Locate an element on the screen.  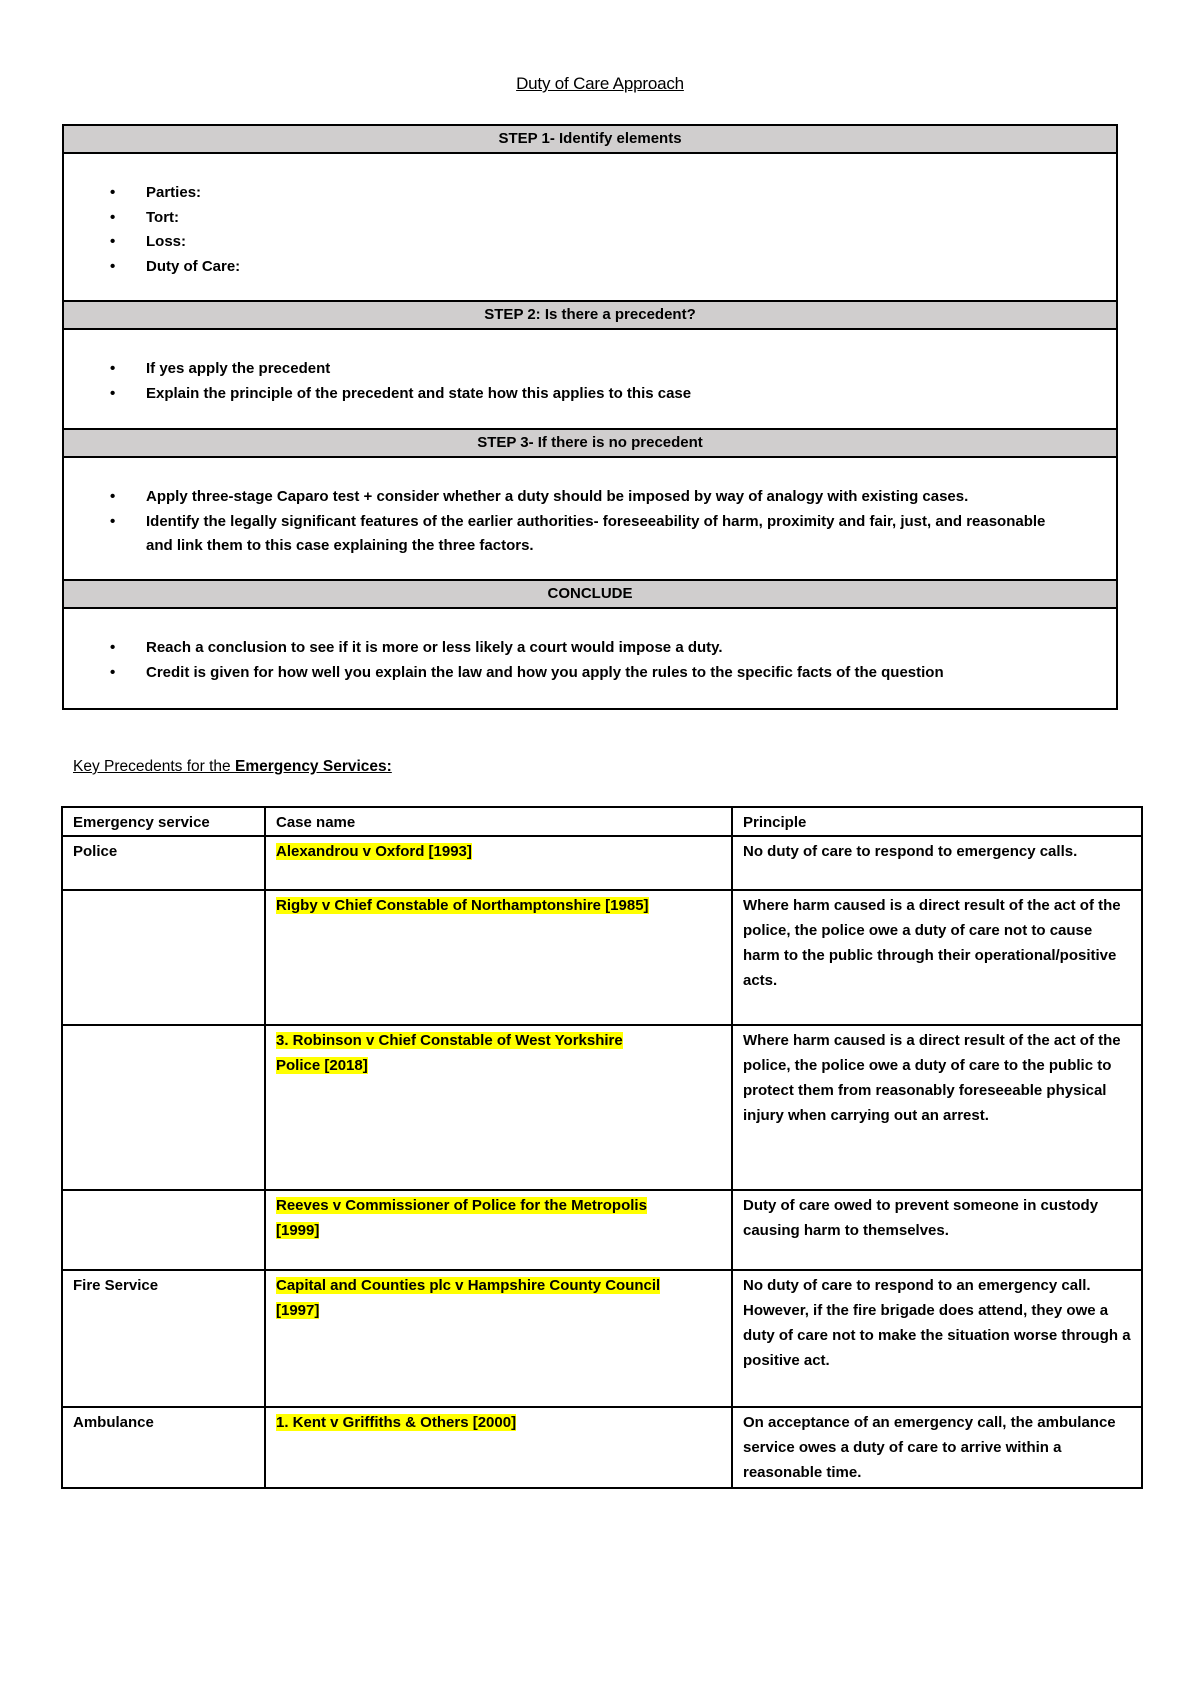
case-name-cell: 1. Kent v Griffiths & Others [2000] is located at coordinates (498, 1447).